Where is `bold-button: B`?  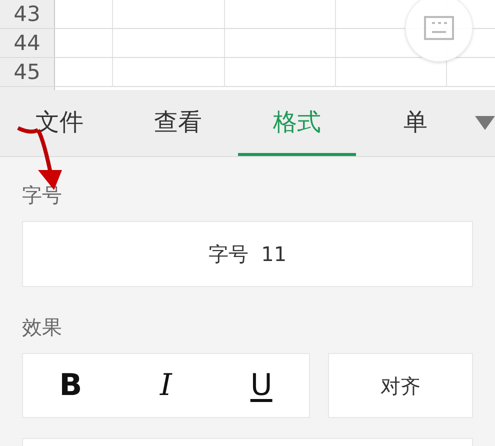 bold-button: B is located at coordinates (70, 385).